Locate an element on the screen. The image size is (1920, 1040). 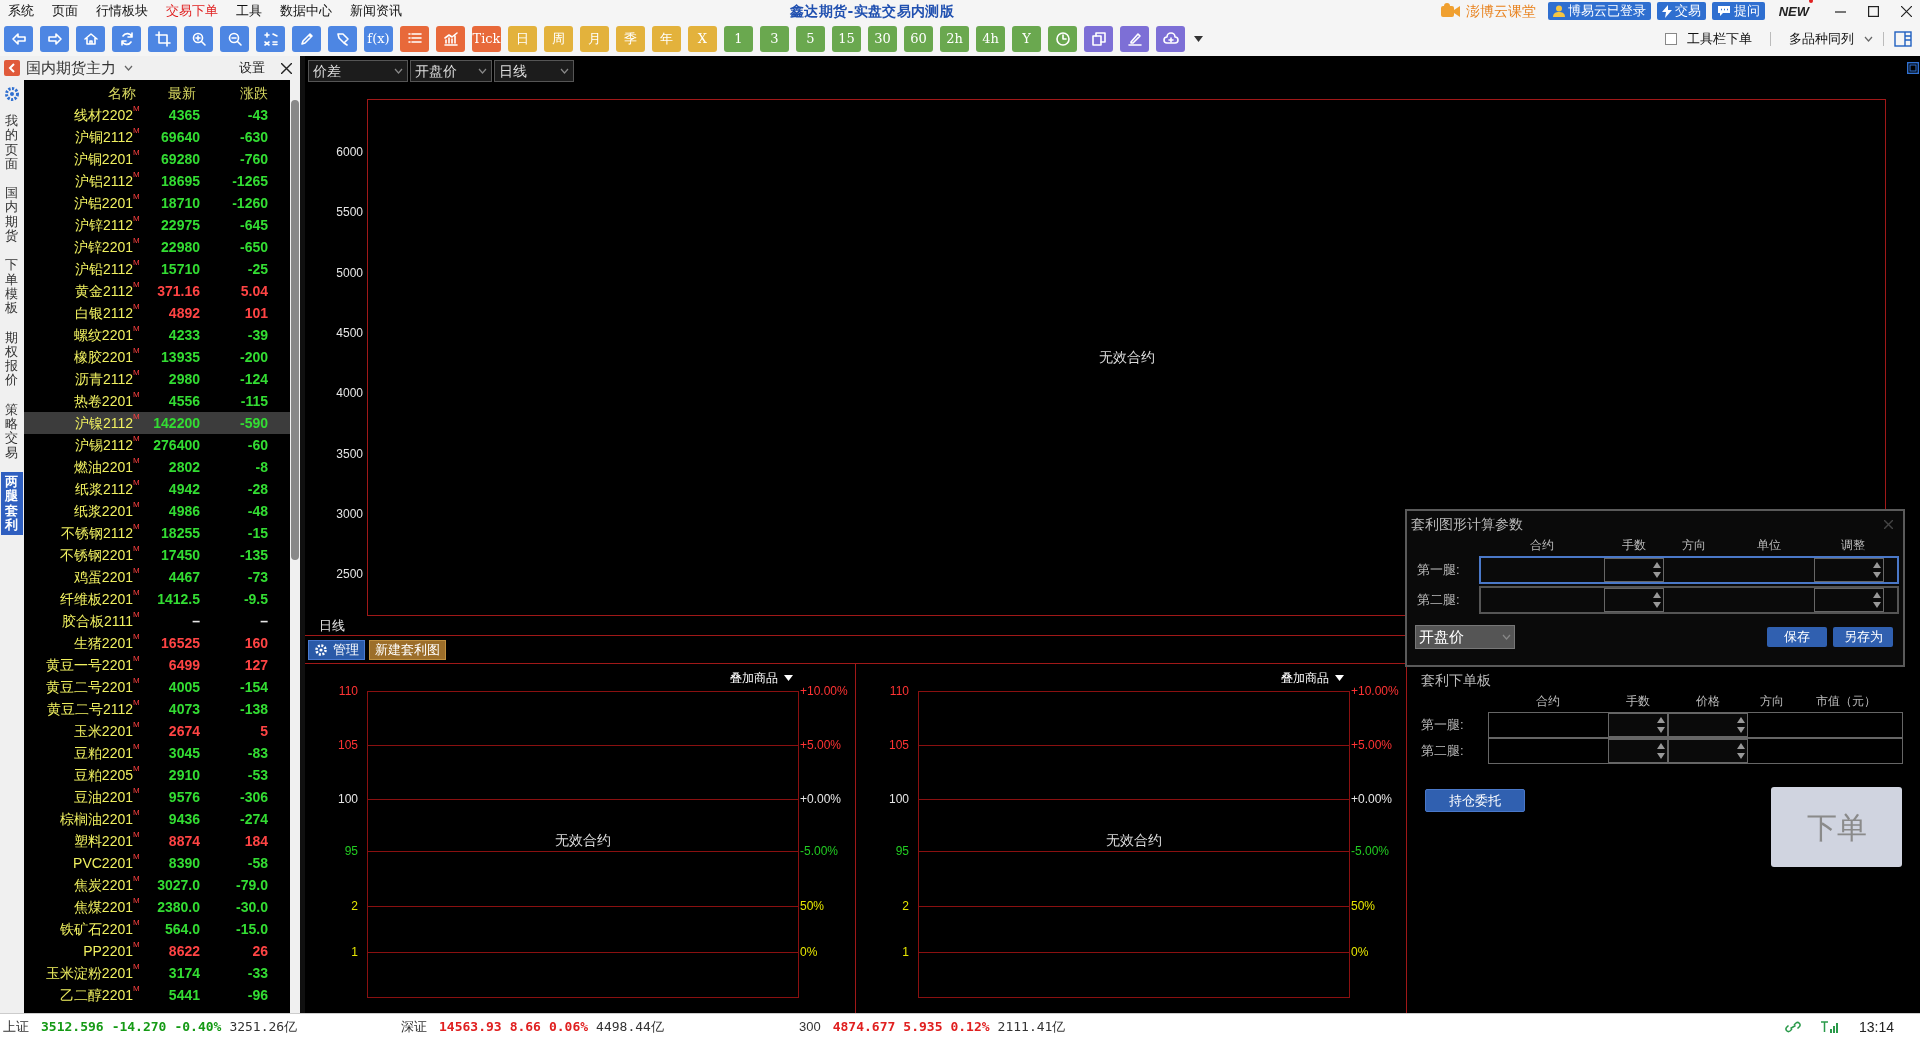
market-dropdown: 国内期货主力 is located at coordinates (79, 68).